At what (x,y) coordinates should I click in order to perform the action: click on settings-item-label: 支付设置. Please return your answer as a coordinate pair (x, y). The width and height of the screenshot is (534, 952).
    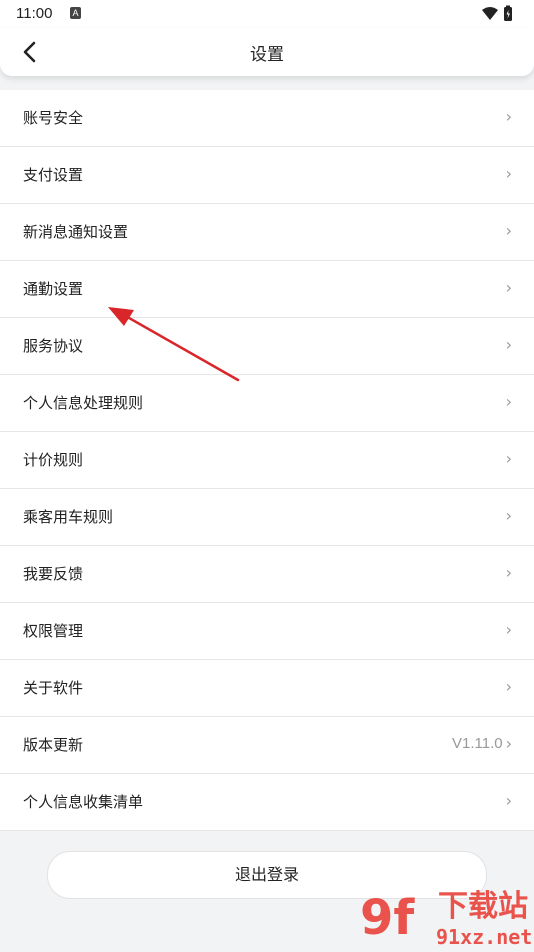
    Looking at the image, I should click on (53, 175).